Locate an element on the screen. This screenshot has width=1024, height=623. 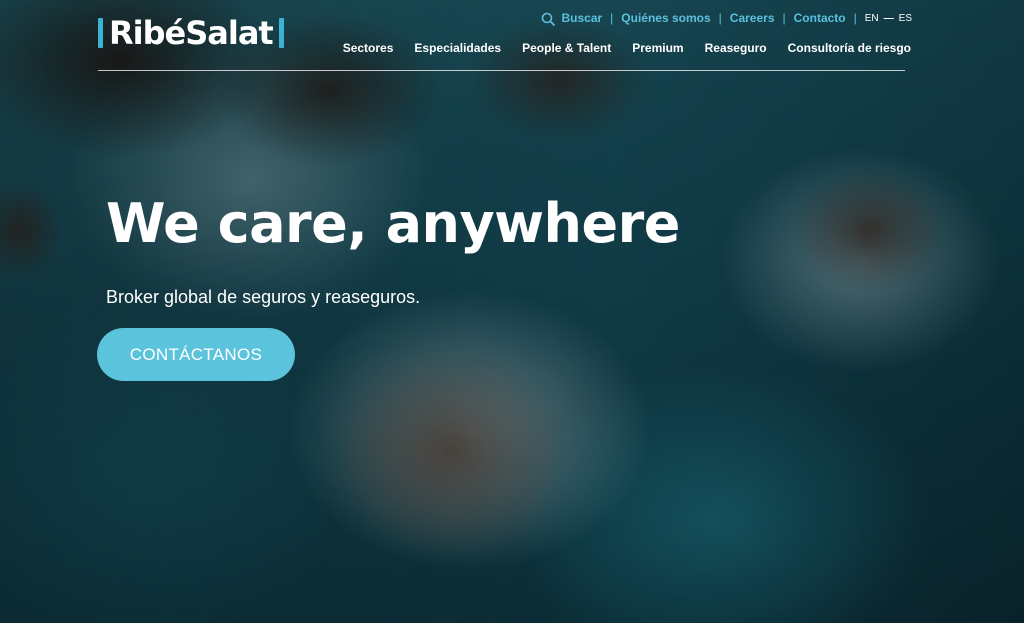
contact-button: CONTÁCTANOS is located at coordinates (196, 354).